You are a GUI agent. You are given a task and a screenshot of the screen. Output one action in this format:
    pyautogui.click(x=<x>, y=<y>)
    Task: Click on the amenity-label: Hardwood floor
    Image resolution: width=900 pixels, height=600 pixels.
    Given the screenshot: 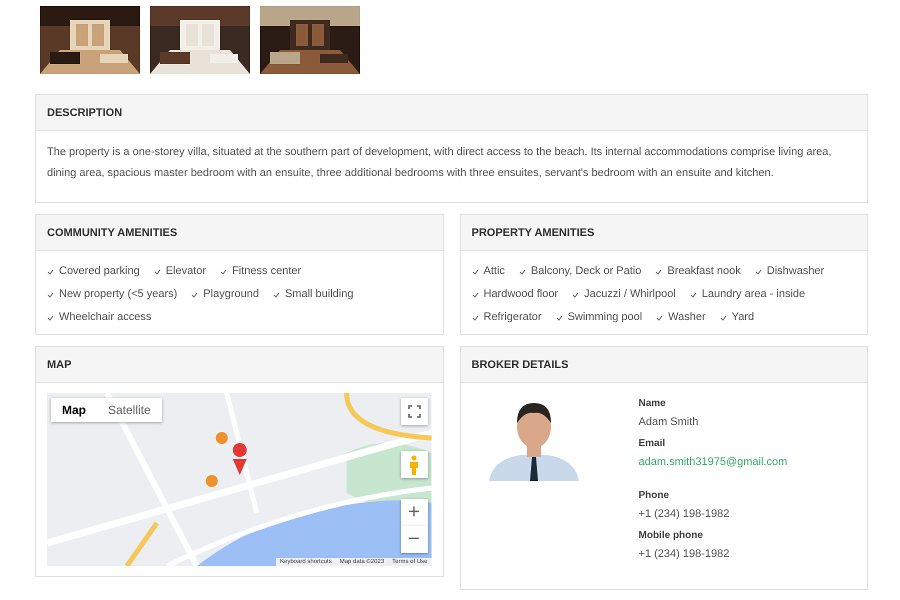 What is the action you would take?
    pyautogui.click(x=521, y=294)
    